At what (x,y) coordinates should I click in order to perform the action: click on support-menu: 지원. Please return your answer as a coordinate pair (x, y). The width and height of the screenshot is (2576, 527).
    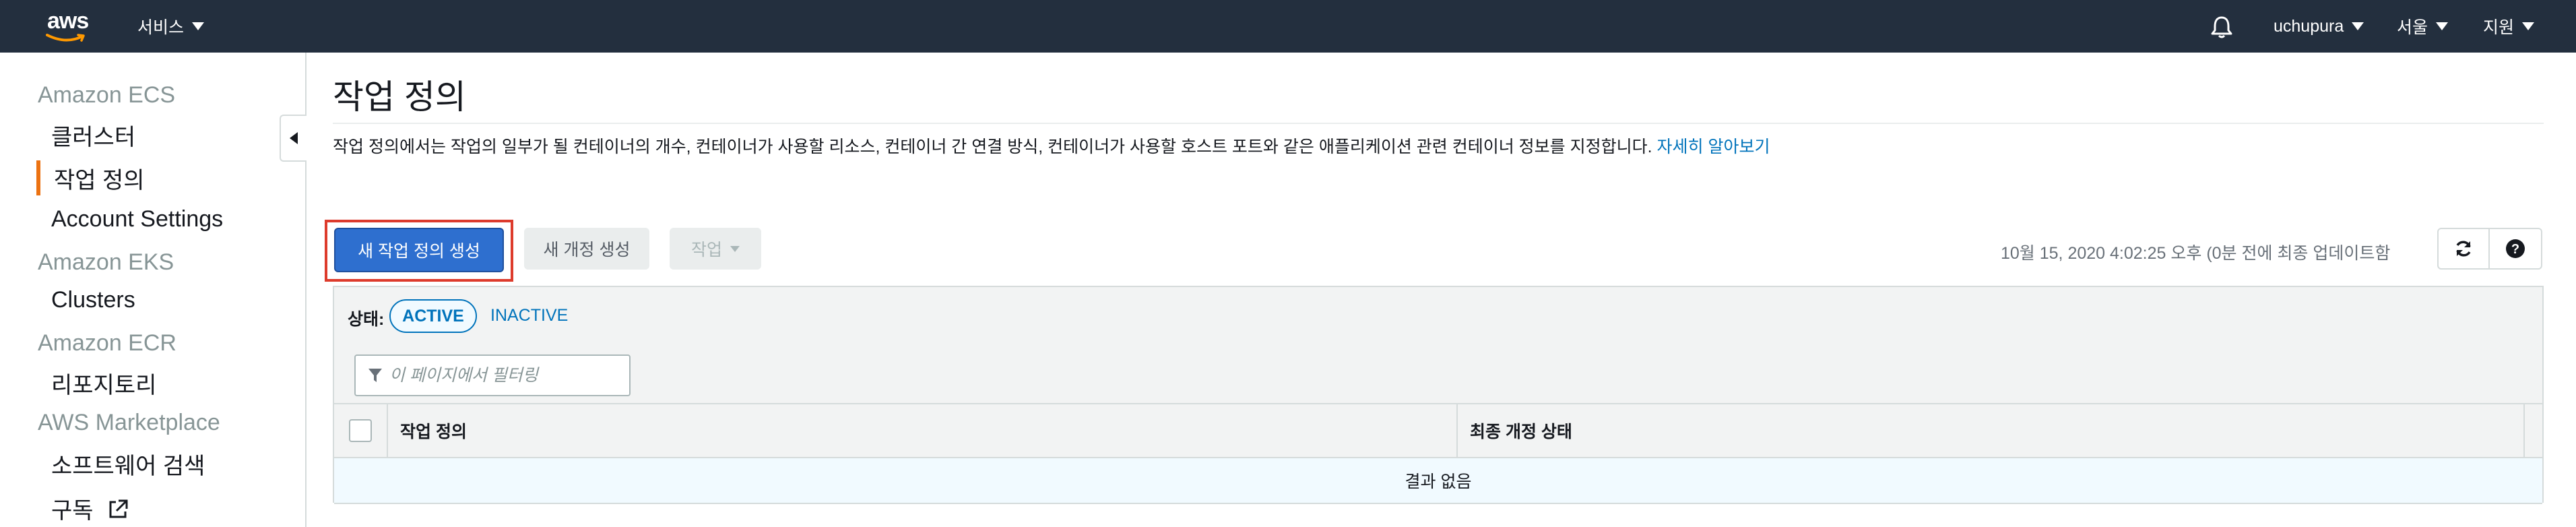
    Looking at the image, I should click on (2509, 26).